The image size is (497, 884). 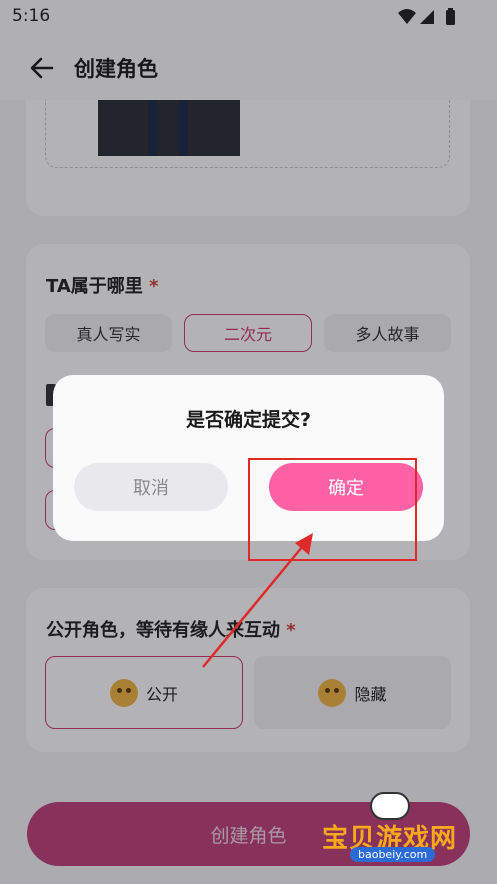 What do you see at coordinates (390, 806) in the screenshot?
I see `gamepad-logo` at bounding box center [390, 806].